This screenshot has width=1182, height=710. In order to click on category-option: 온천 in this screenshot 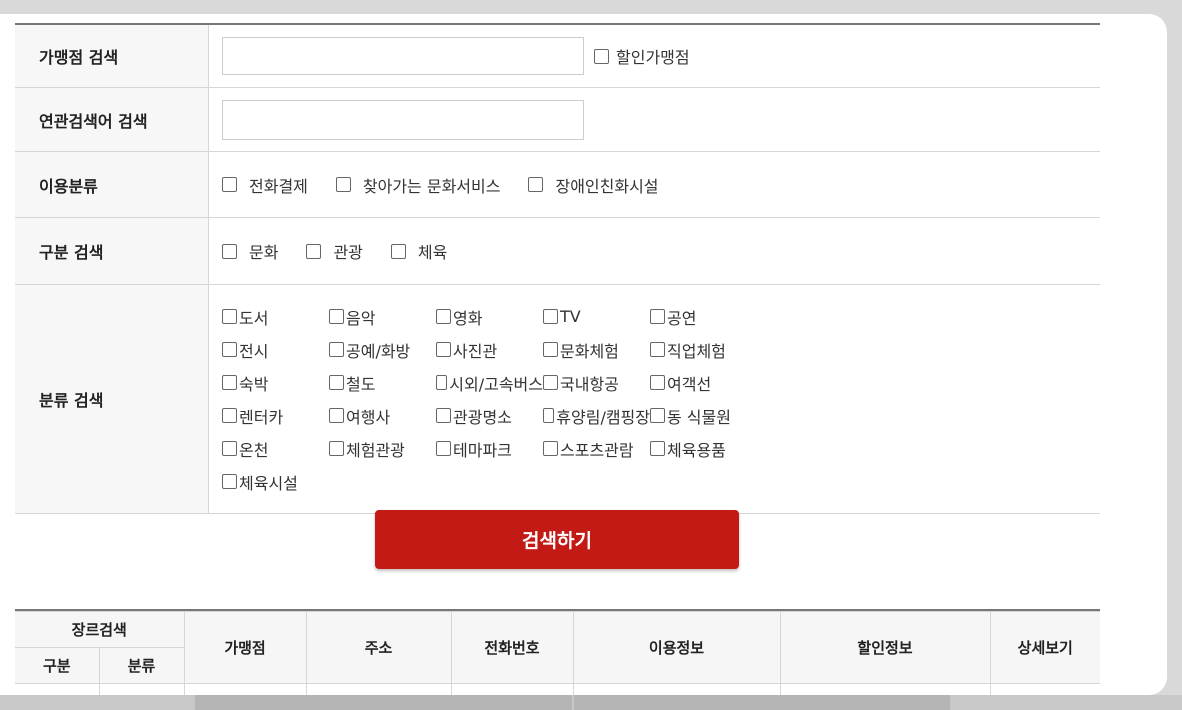, I will do `click(275, 449)`.